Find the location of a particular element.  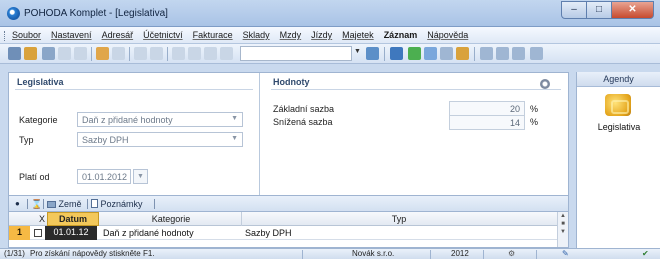

report-icon is located at coordinates (396, 53).